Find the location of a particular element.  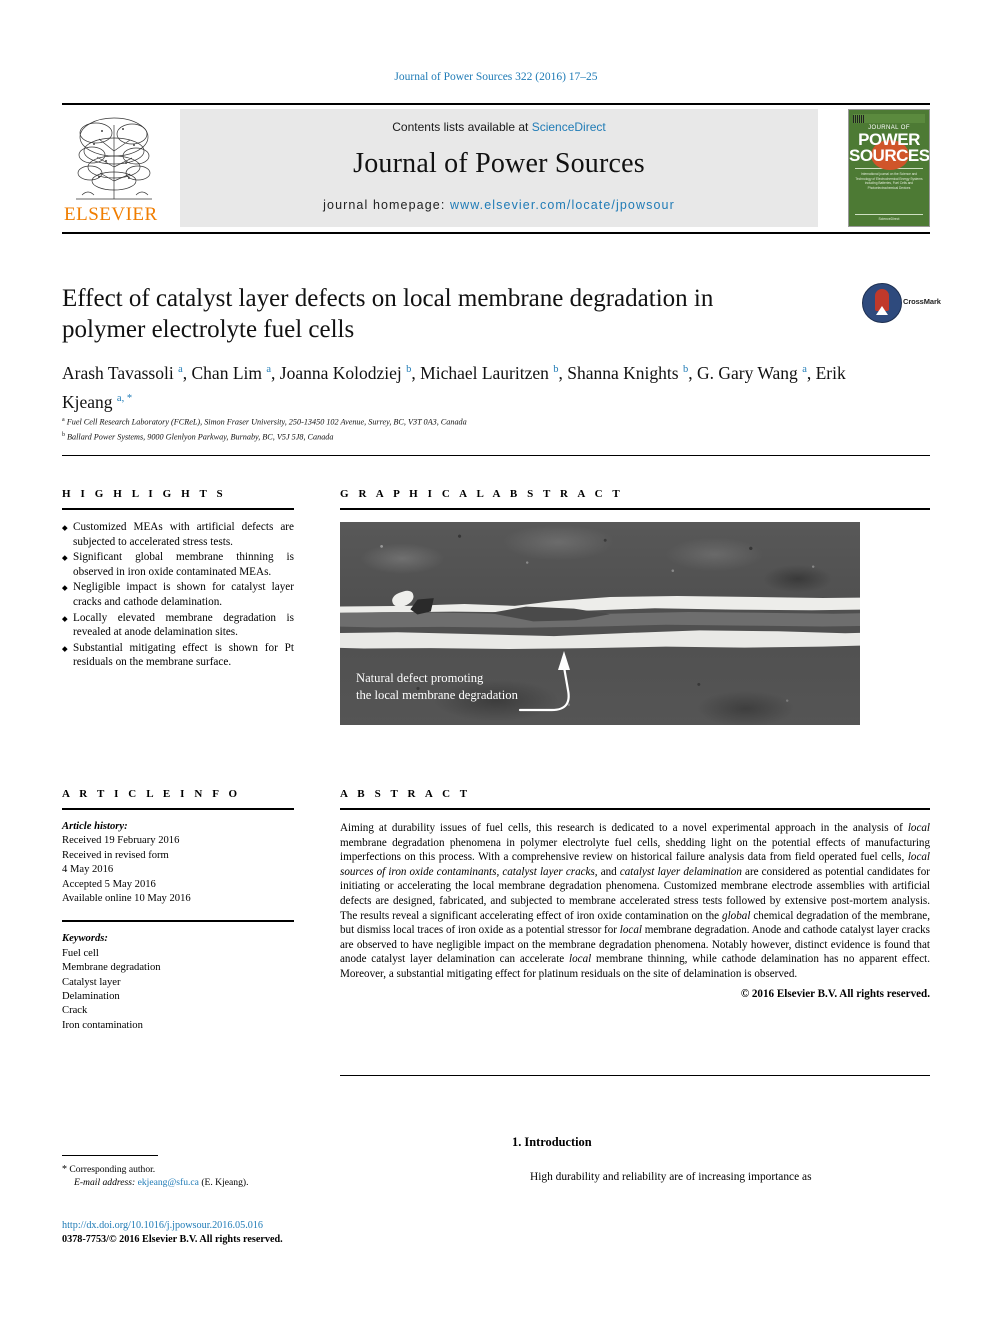

author-name: Chan Lim is located at coordinates (229, 372).